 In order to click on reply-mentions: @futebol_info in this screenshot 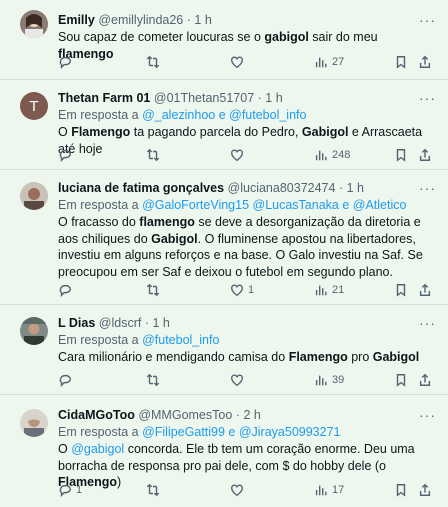, I will do `click(180, 340)`.